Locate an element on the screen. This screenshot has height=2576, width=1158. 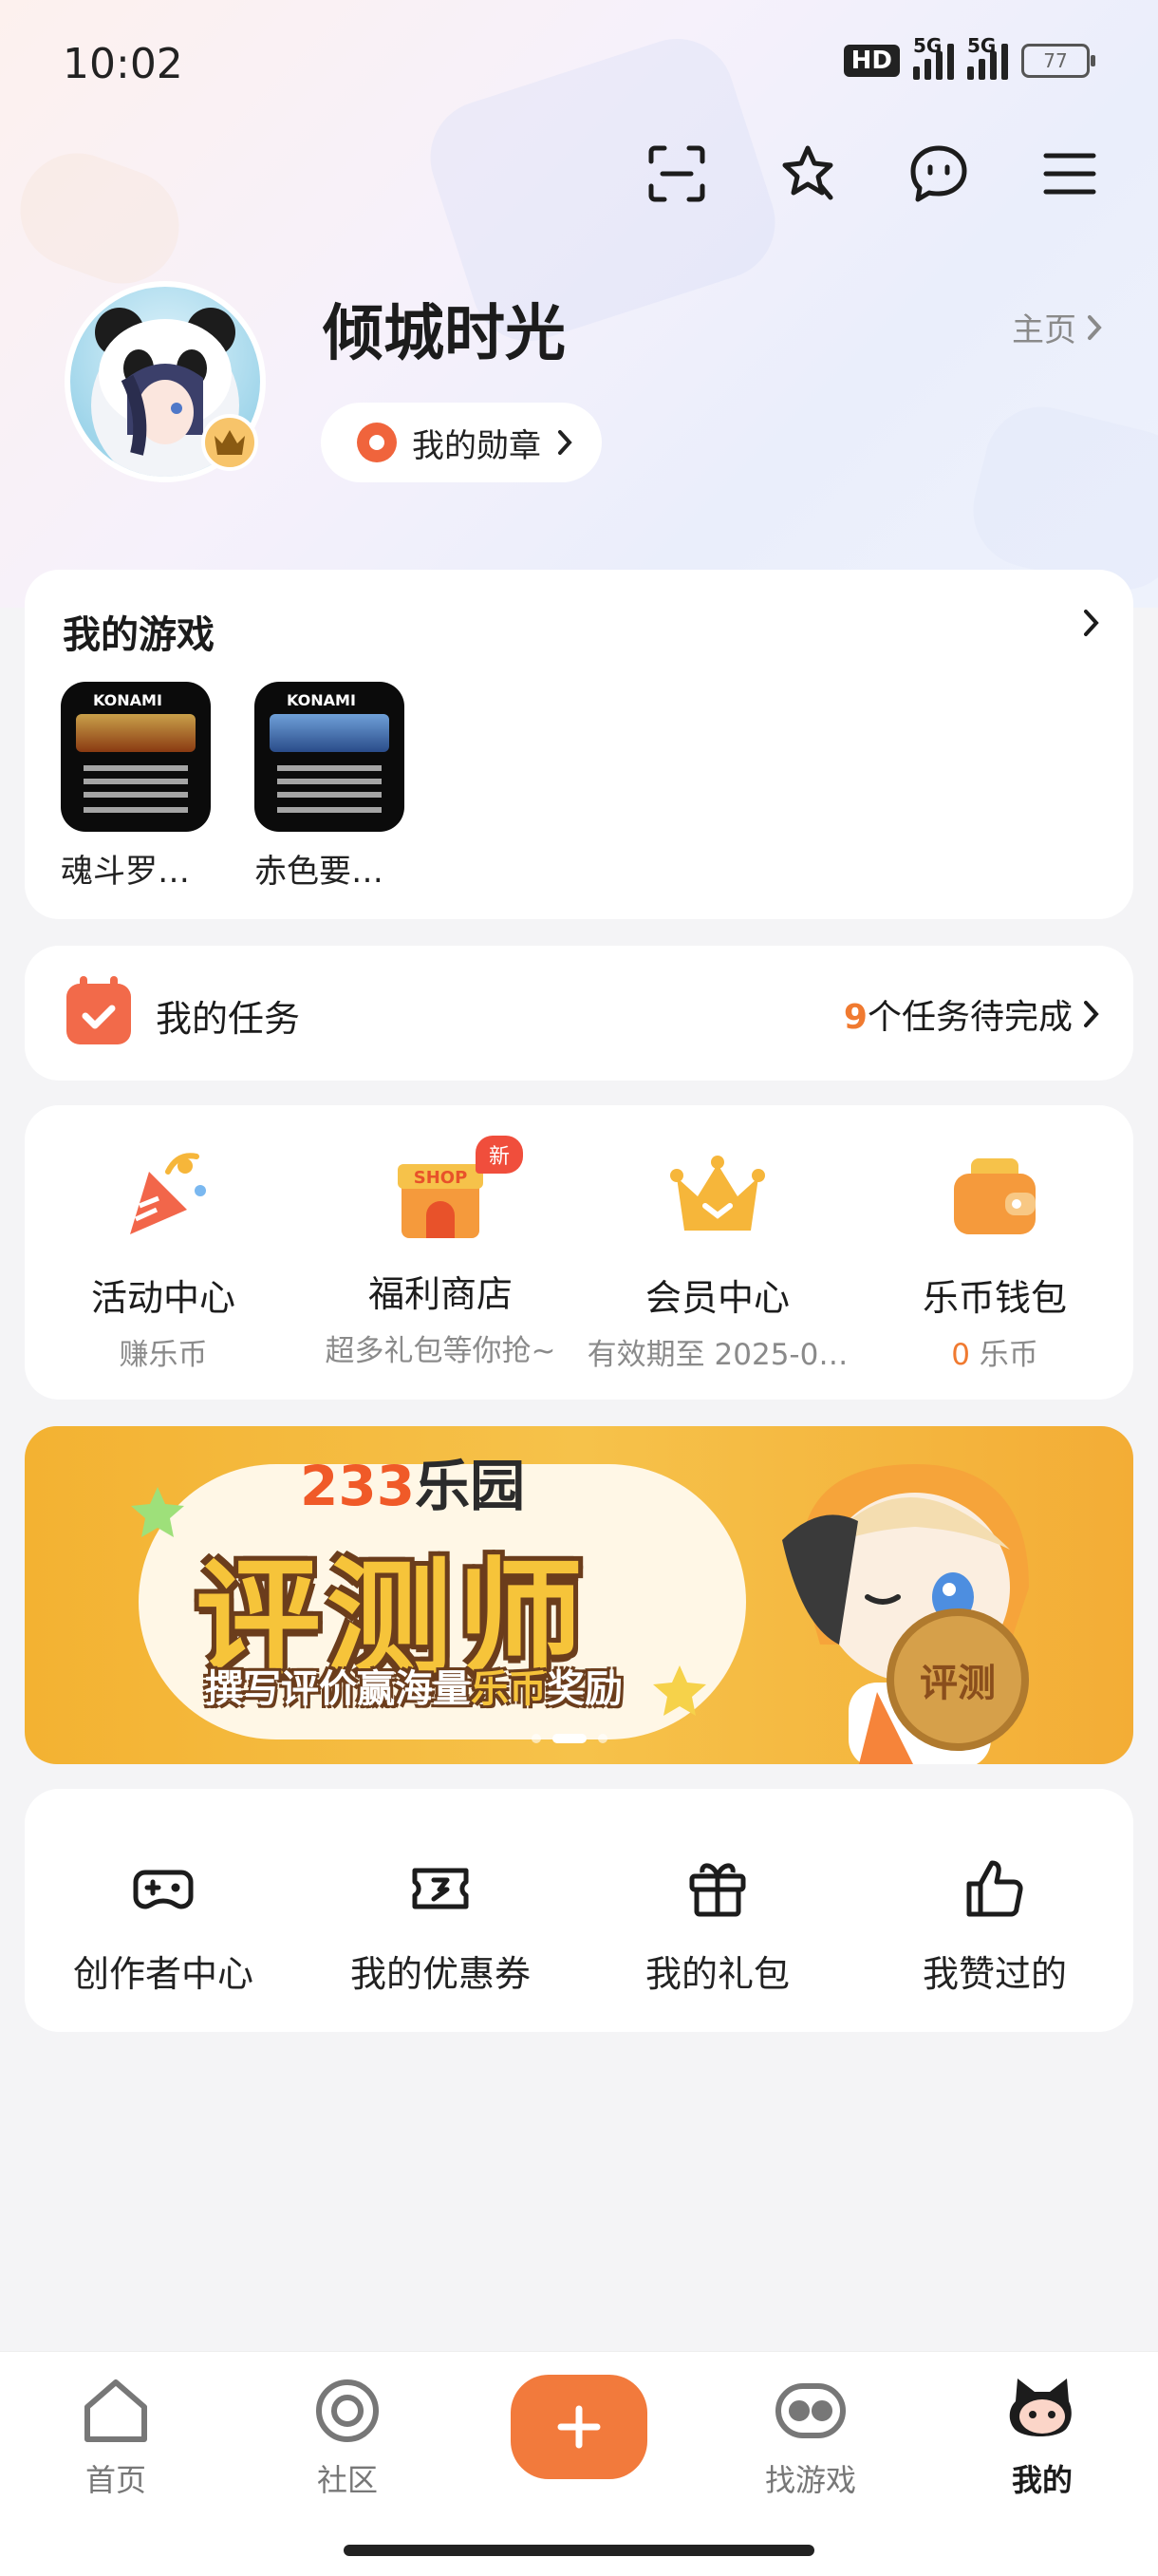
gamepad-plus-icon is located at coordinates (163, 1889).